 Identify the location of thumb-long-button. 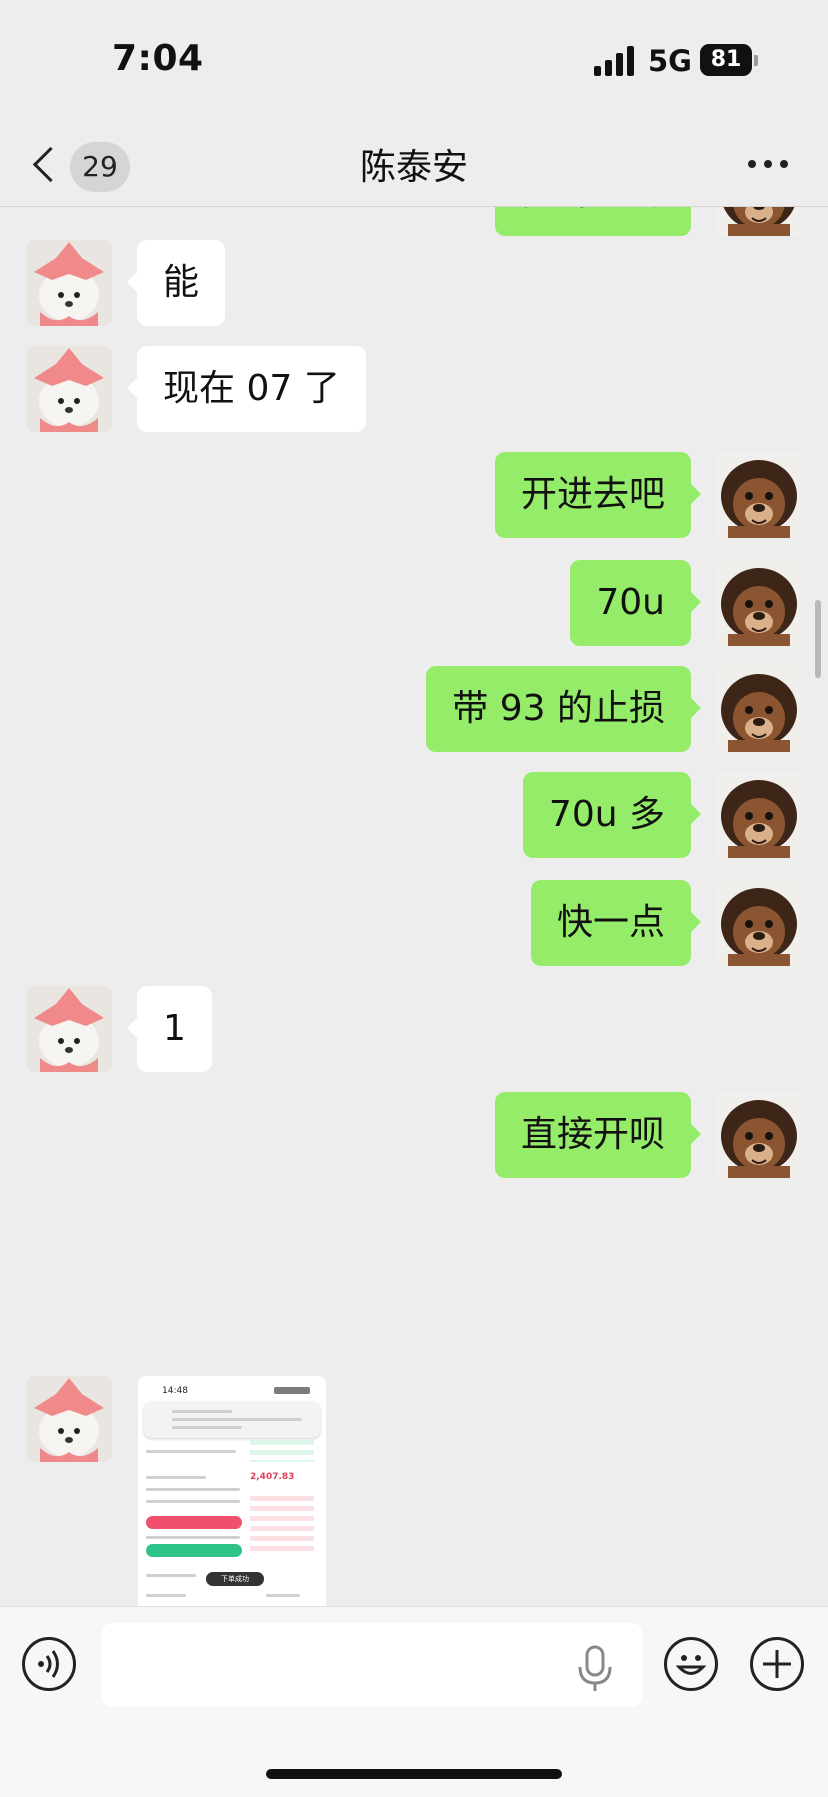
(194, 1522).